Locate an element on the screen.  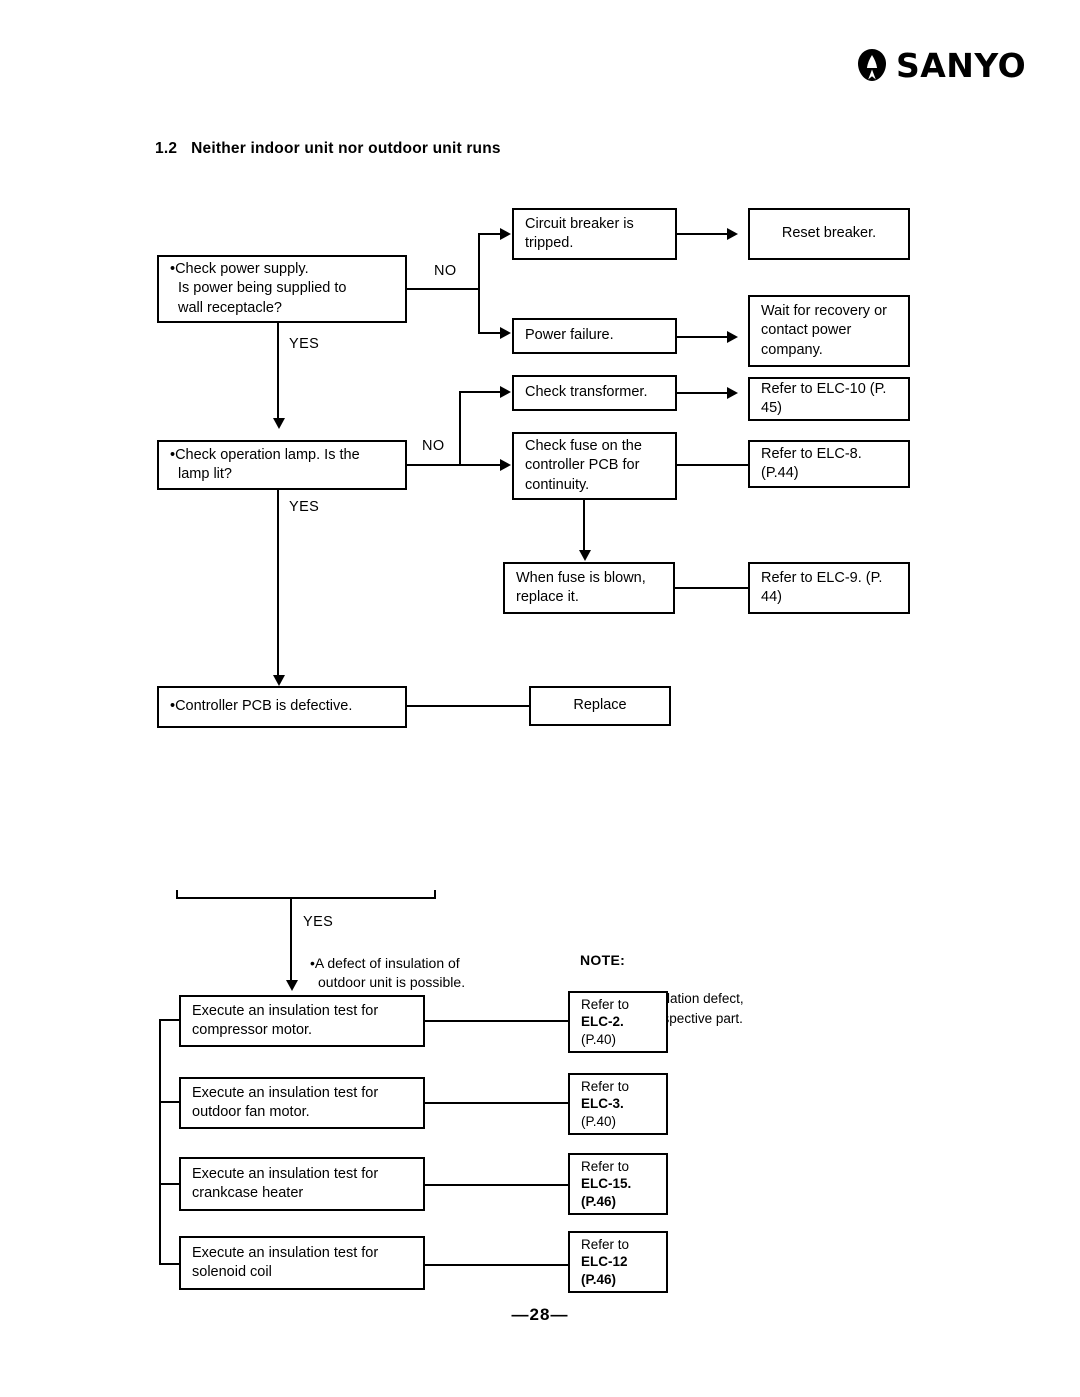
connector-q2-to-transformer is located at coordinates (482, 392).